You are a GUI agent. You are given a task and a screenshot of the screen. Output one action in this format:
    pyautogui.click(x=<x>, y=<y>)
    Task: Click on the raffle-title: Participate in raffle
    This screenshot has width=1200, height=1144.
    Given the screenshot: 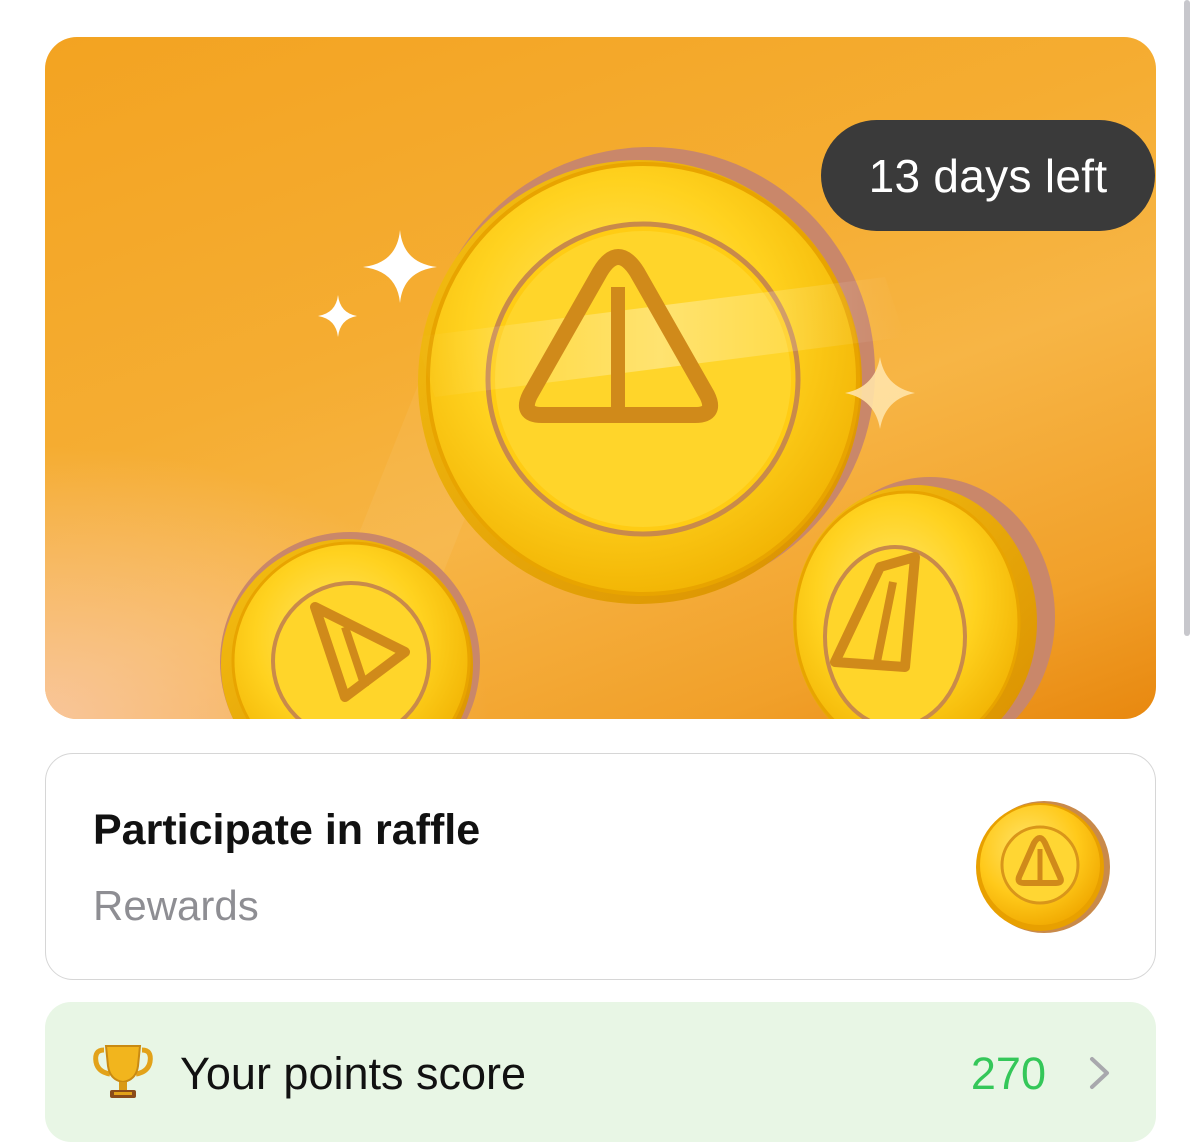 What is the action you would take?
    pyautogui.click(x=287, y=830)
    